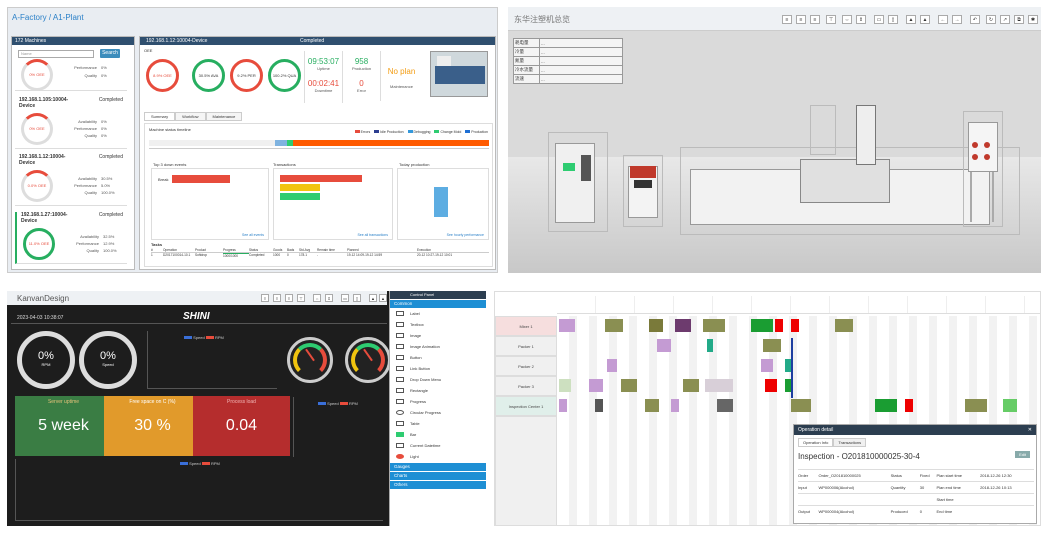 The width and height of the screenshot is (1049, 536). What do you see at coordinates (56, 54) in the screenshot?
I see `search-input: Name` at bounding box center [56, 54].